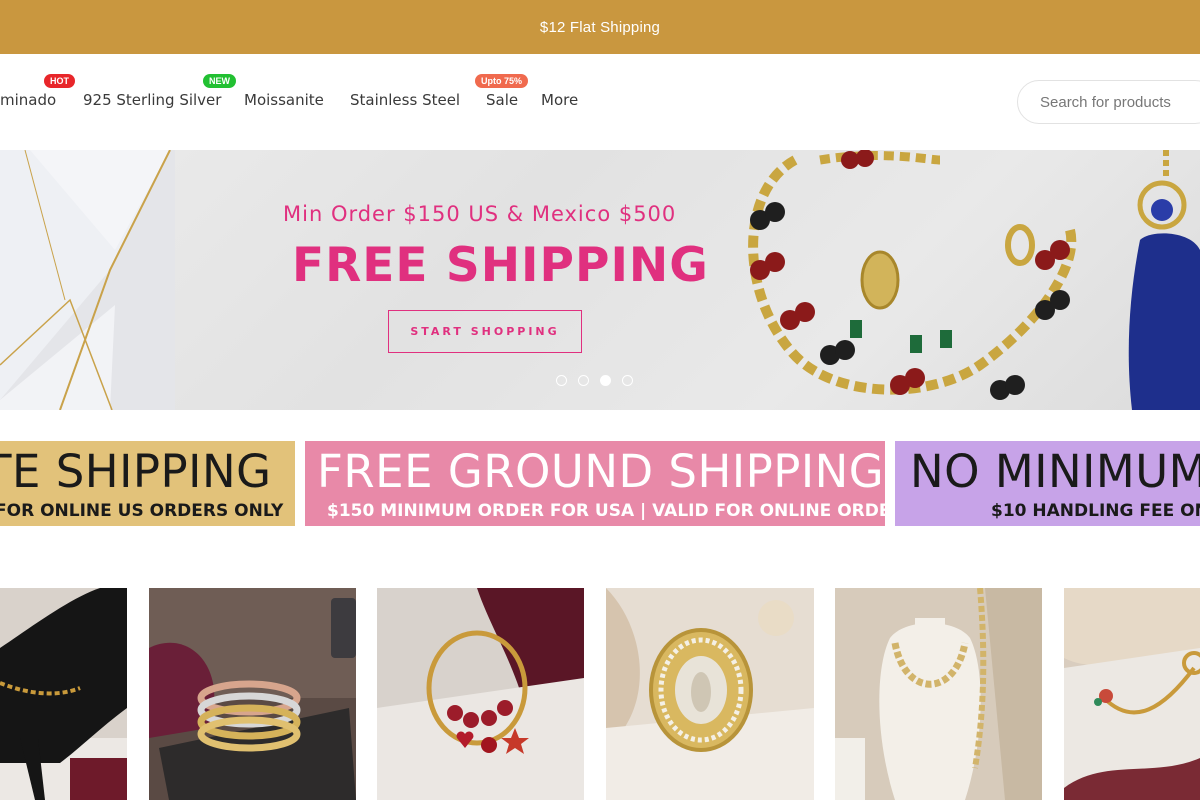 The image size is (1200, 800). What do you see at coordinates (500, 265) in the screenshot?
I see `hero-title: FREE SHIPPING` at bounding box center [500, 265].